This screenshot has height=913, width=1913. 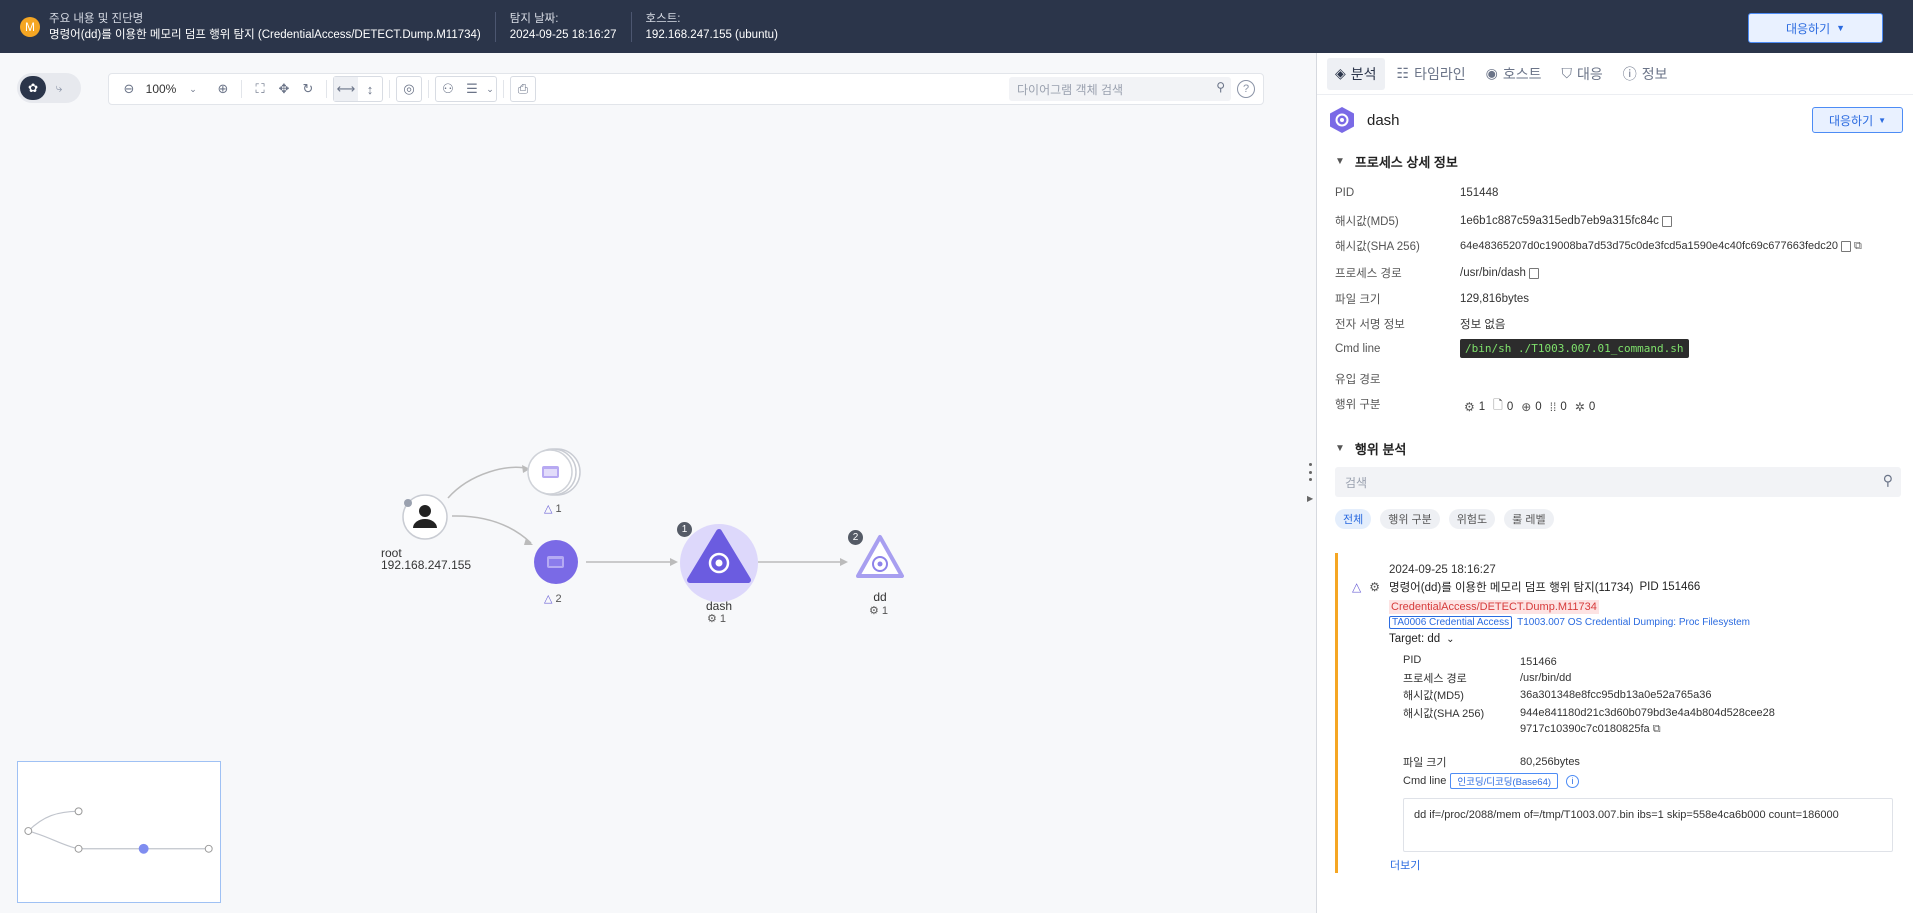 What do you see at coordinates (1559, 221) in the screenshot?
I see `md5-value: 1e6b1c887c59a315edb7eb9a315fc84c` at bounding box center [1559, 221].